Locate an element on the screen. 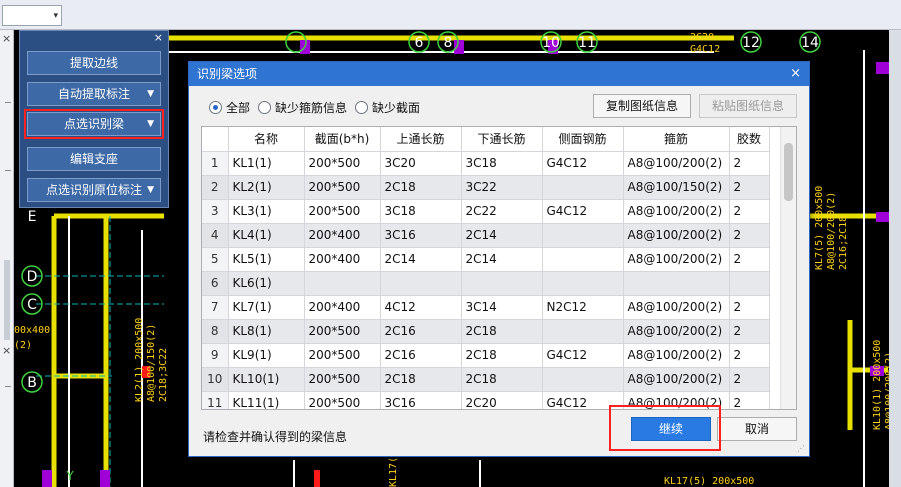 Image resolution: width=901 pixels, height=487 pixels. radio-missing-stirrup: 缺少箍筋信息 is located at coordinates (302, 107).